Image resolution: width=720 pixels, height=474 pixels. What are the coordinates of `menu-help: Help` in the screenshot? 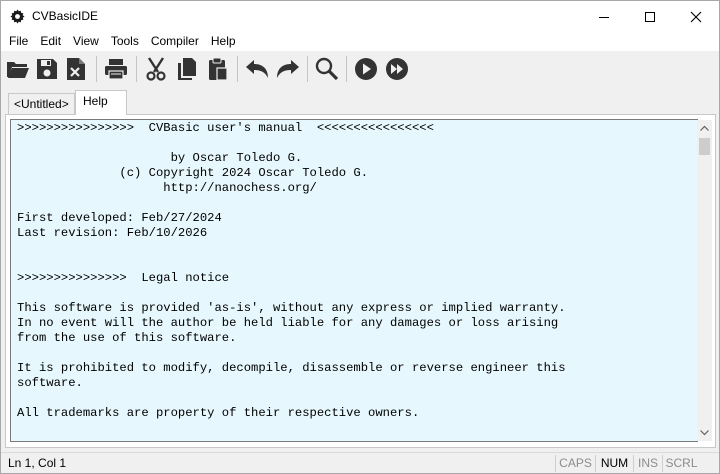 It's located at (223, 41).